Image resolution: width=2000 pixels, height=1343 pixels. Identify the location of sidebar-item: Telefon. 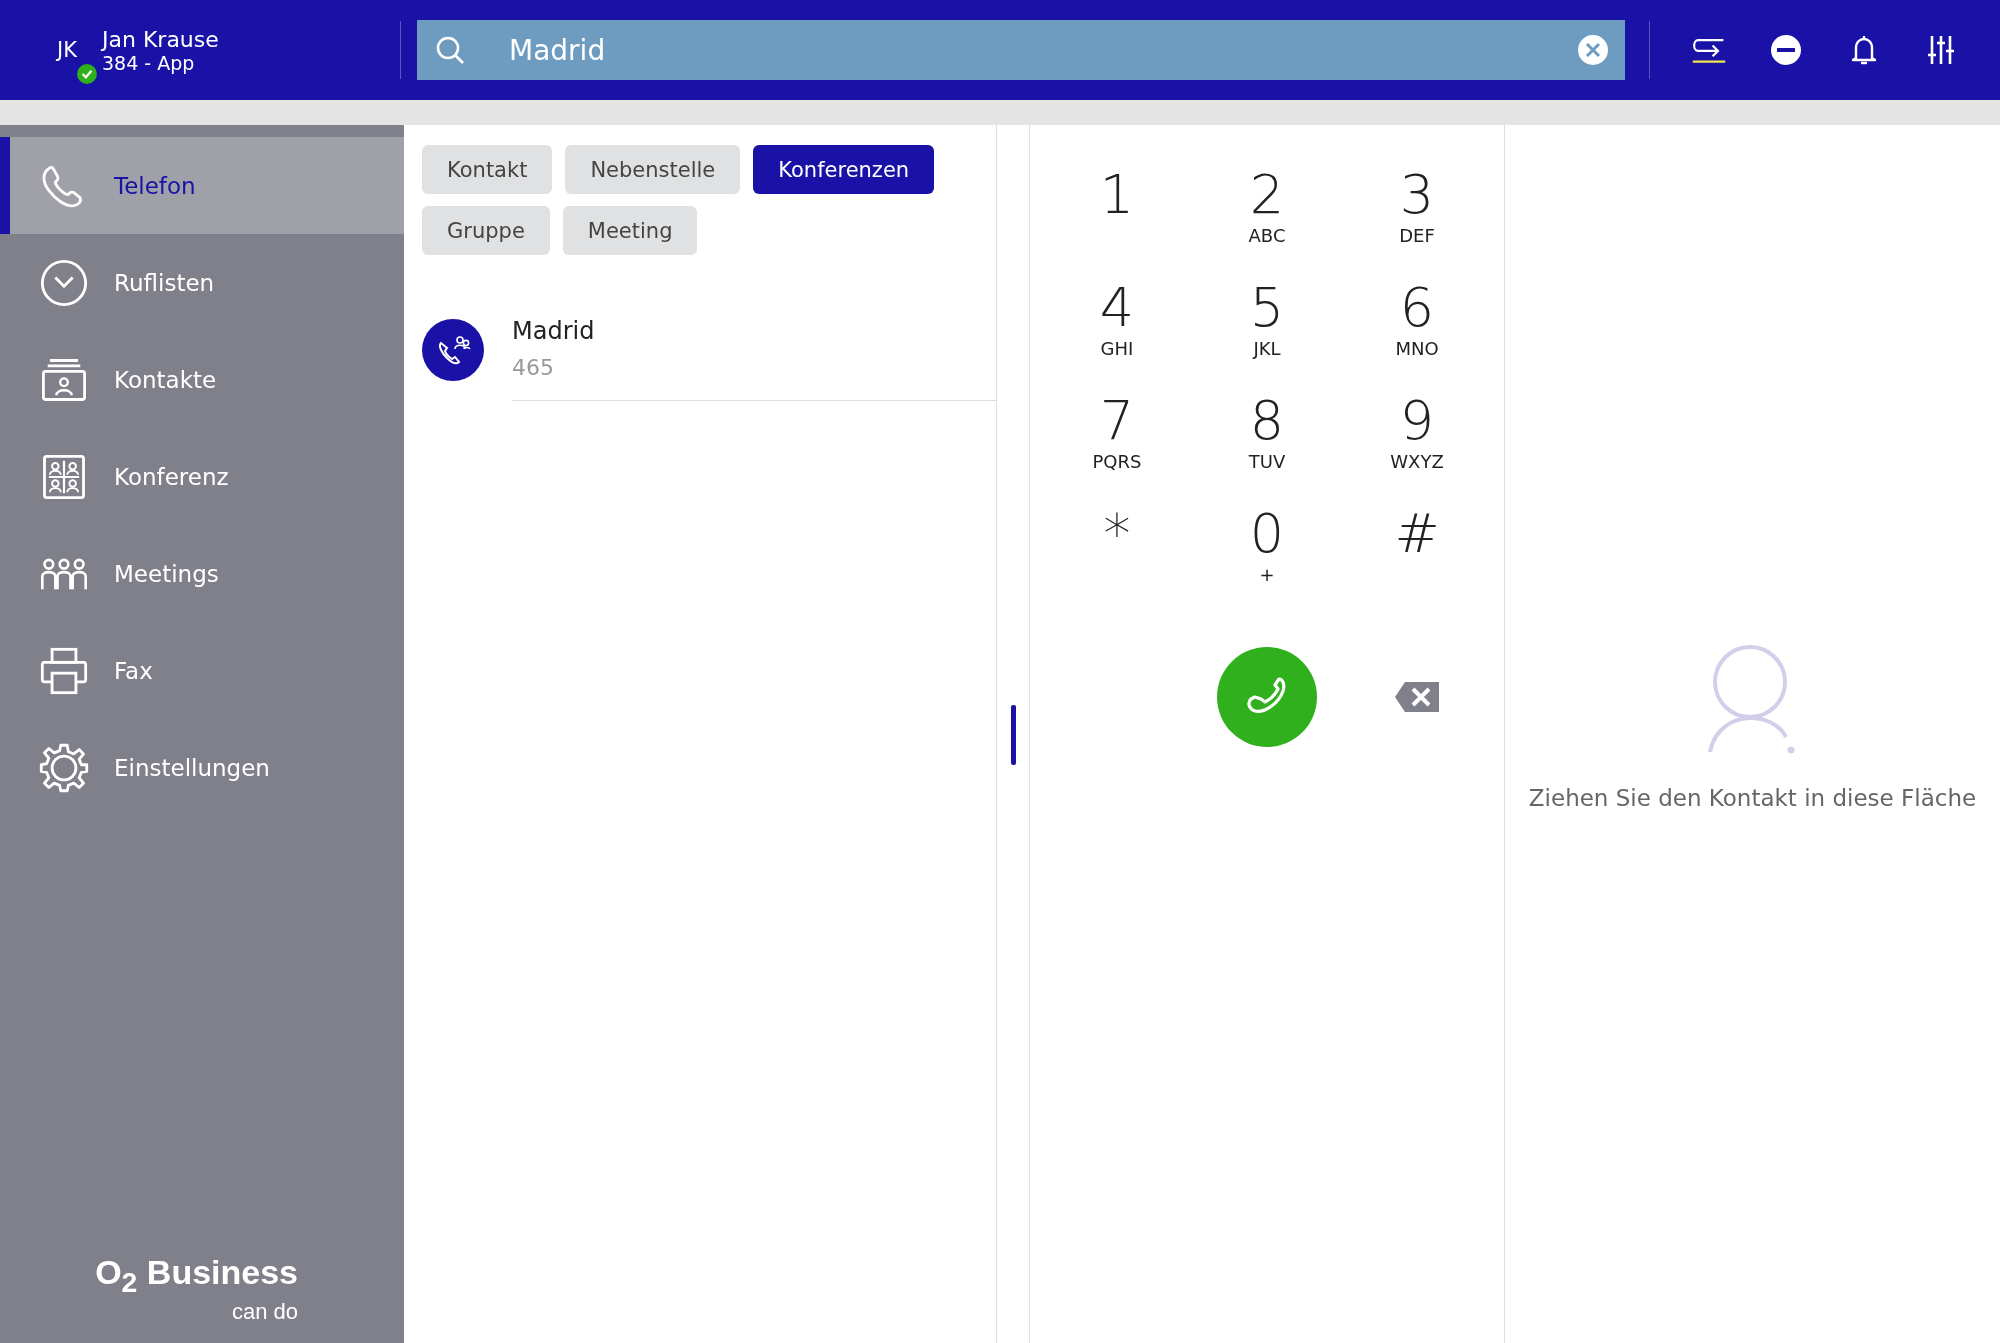
(202, 185).